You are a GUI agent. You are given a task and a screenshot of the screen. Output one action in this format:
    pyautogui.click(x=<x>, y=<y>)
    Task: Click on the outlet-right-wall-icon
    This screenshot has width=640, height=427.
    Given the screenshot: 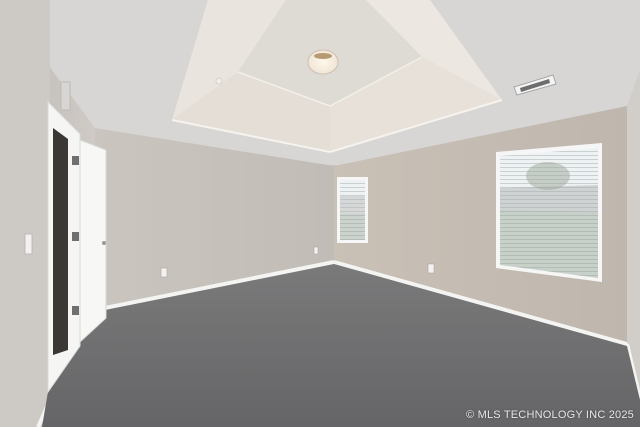 What is the action you would take?
    pyautogui.click(x=431, y=268)
    